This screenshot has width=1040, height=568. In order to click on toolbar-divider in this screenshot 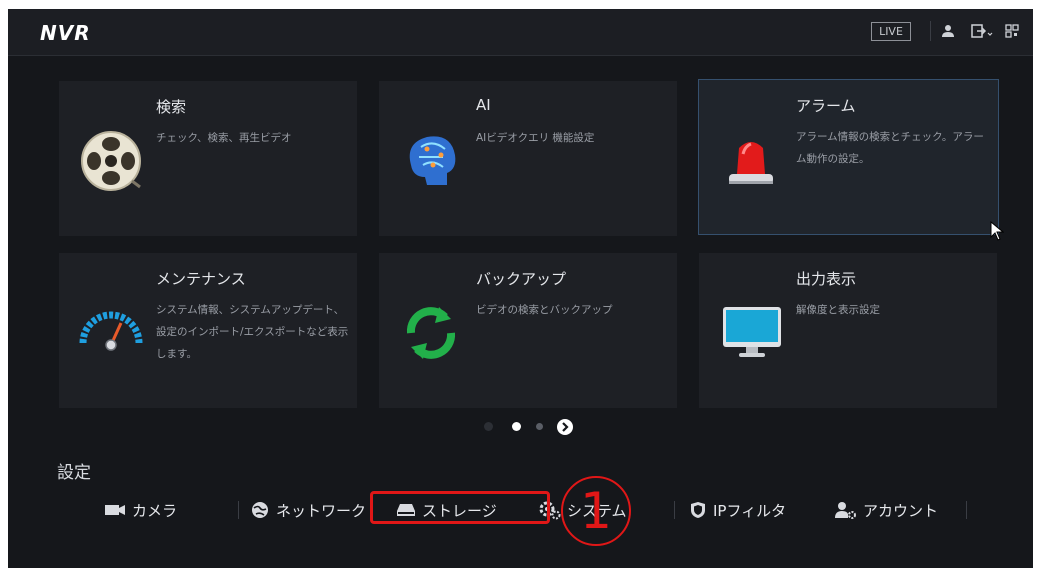, I will do `click(930, 31)`.